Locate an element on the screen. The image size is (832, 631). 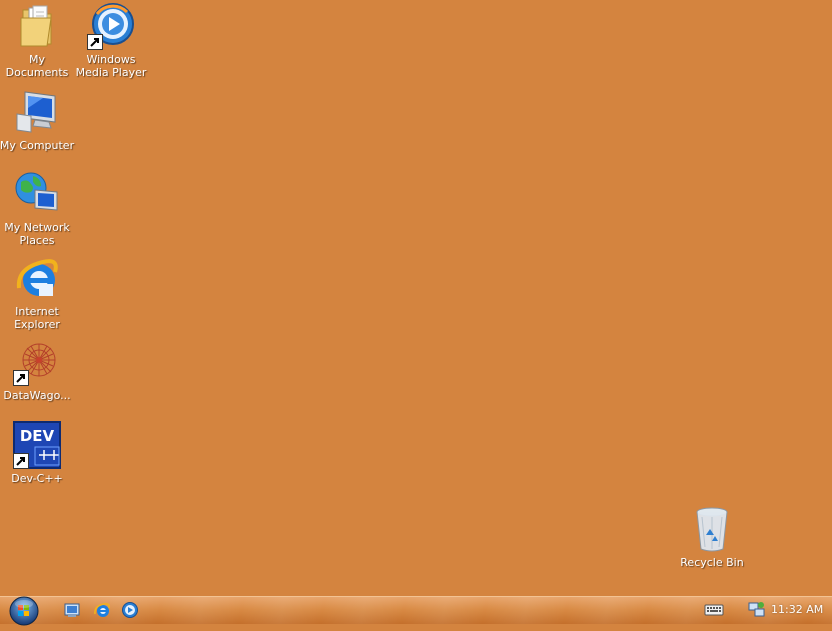
desktop-icon-my-network-places: My Network Places is located at coordinates (38, 208).